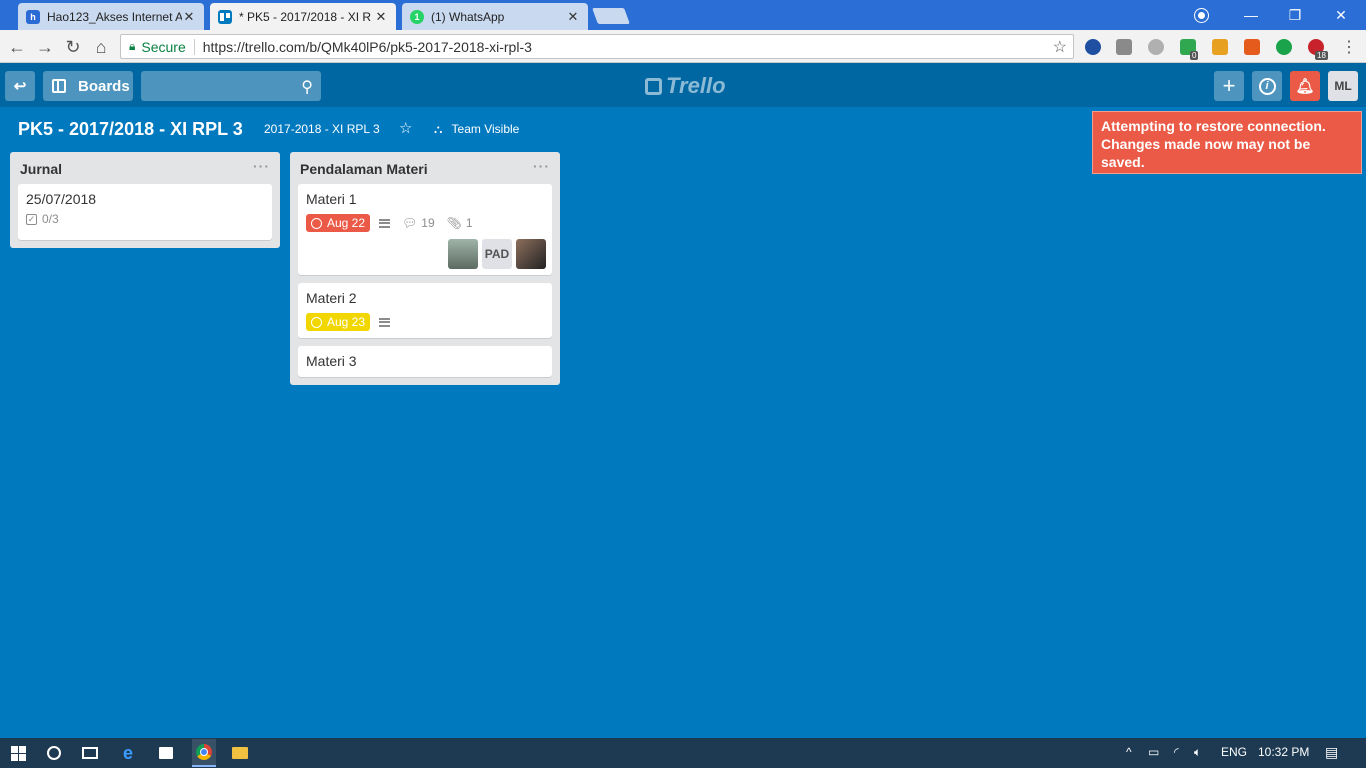 This screenshot has width=1366, height=768. What do you see at coordinates (385, 322) in the screenshot?
I see `description-icon` at bounding box center [385, 322].